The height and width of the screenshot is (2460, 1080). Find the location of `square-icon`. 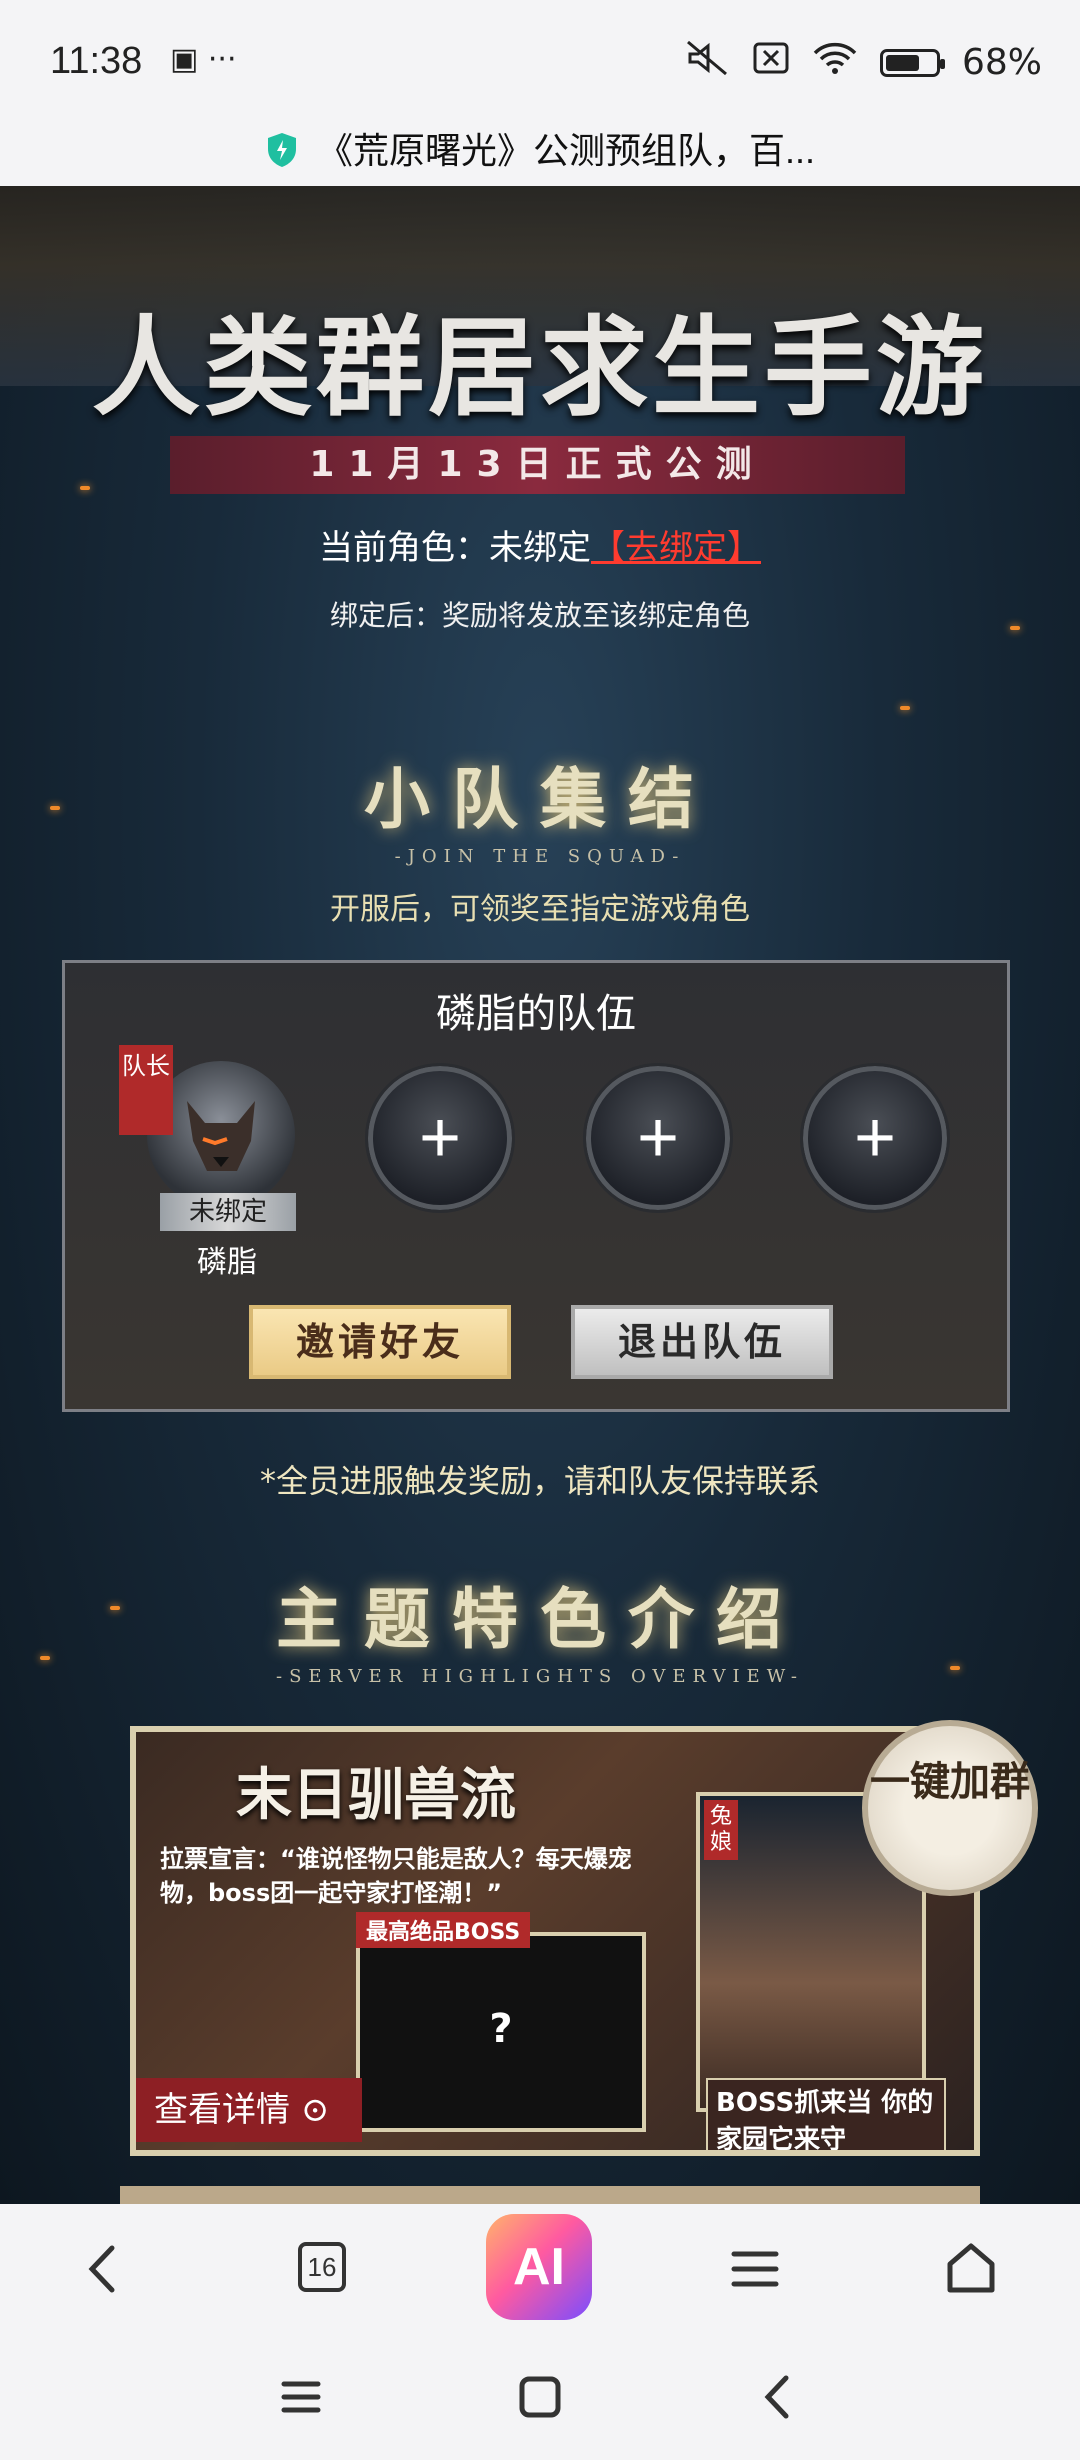

square-icon is located at coordinates (540, 2397).